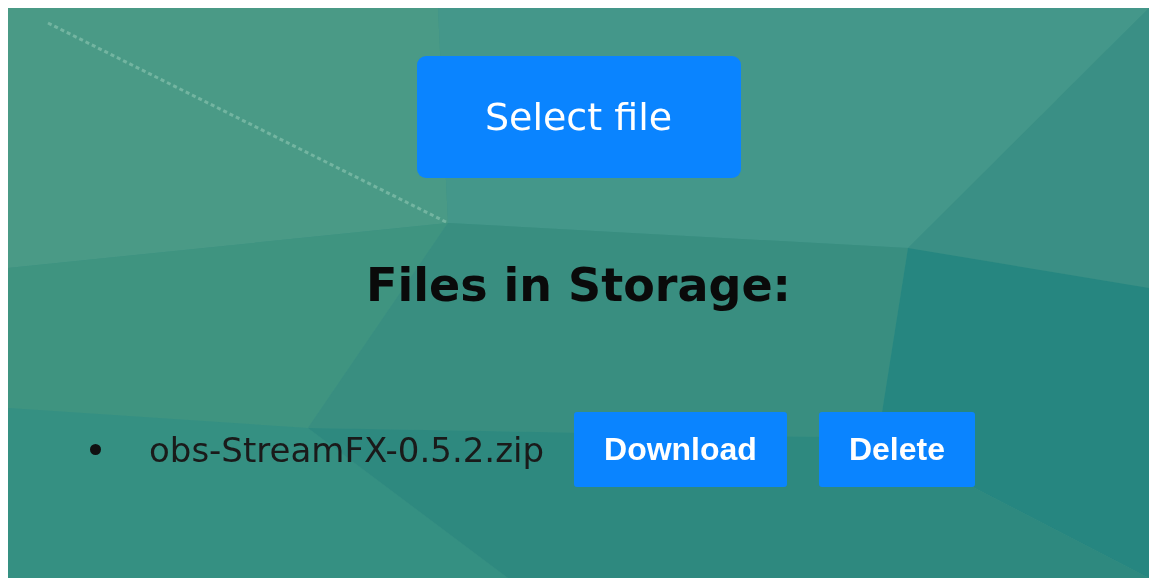  I want to click on bullet-icon, so click(95, 449).